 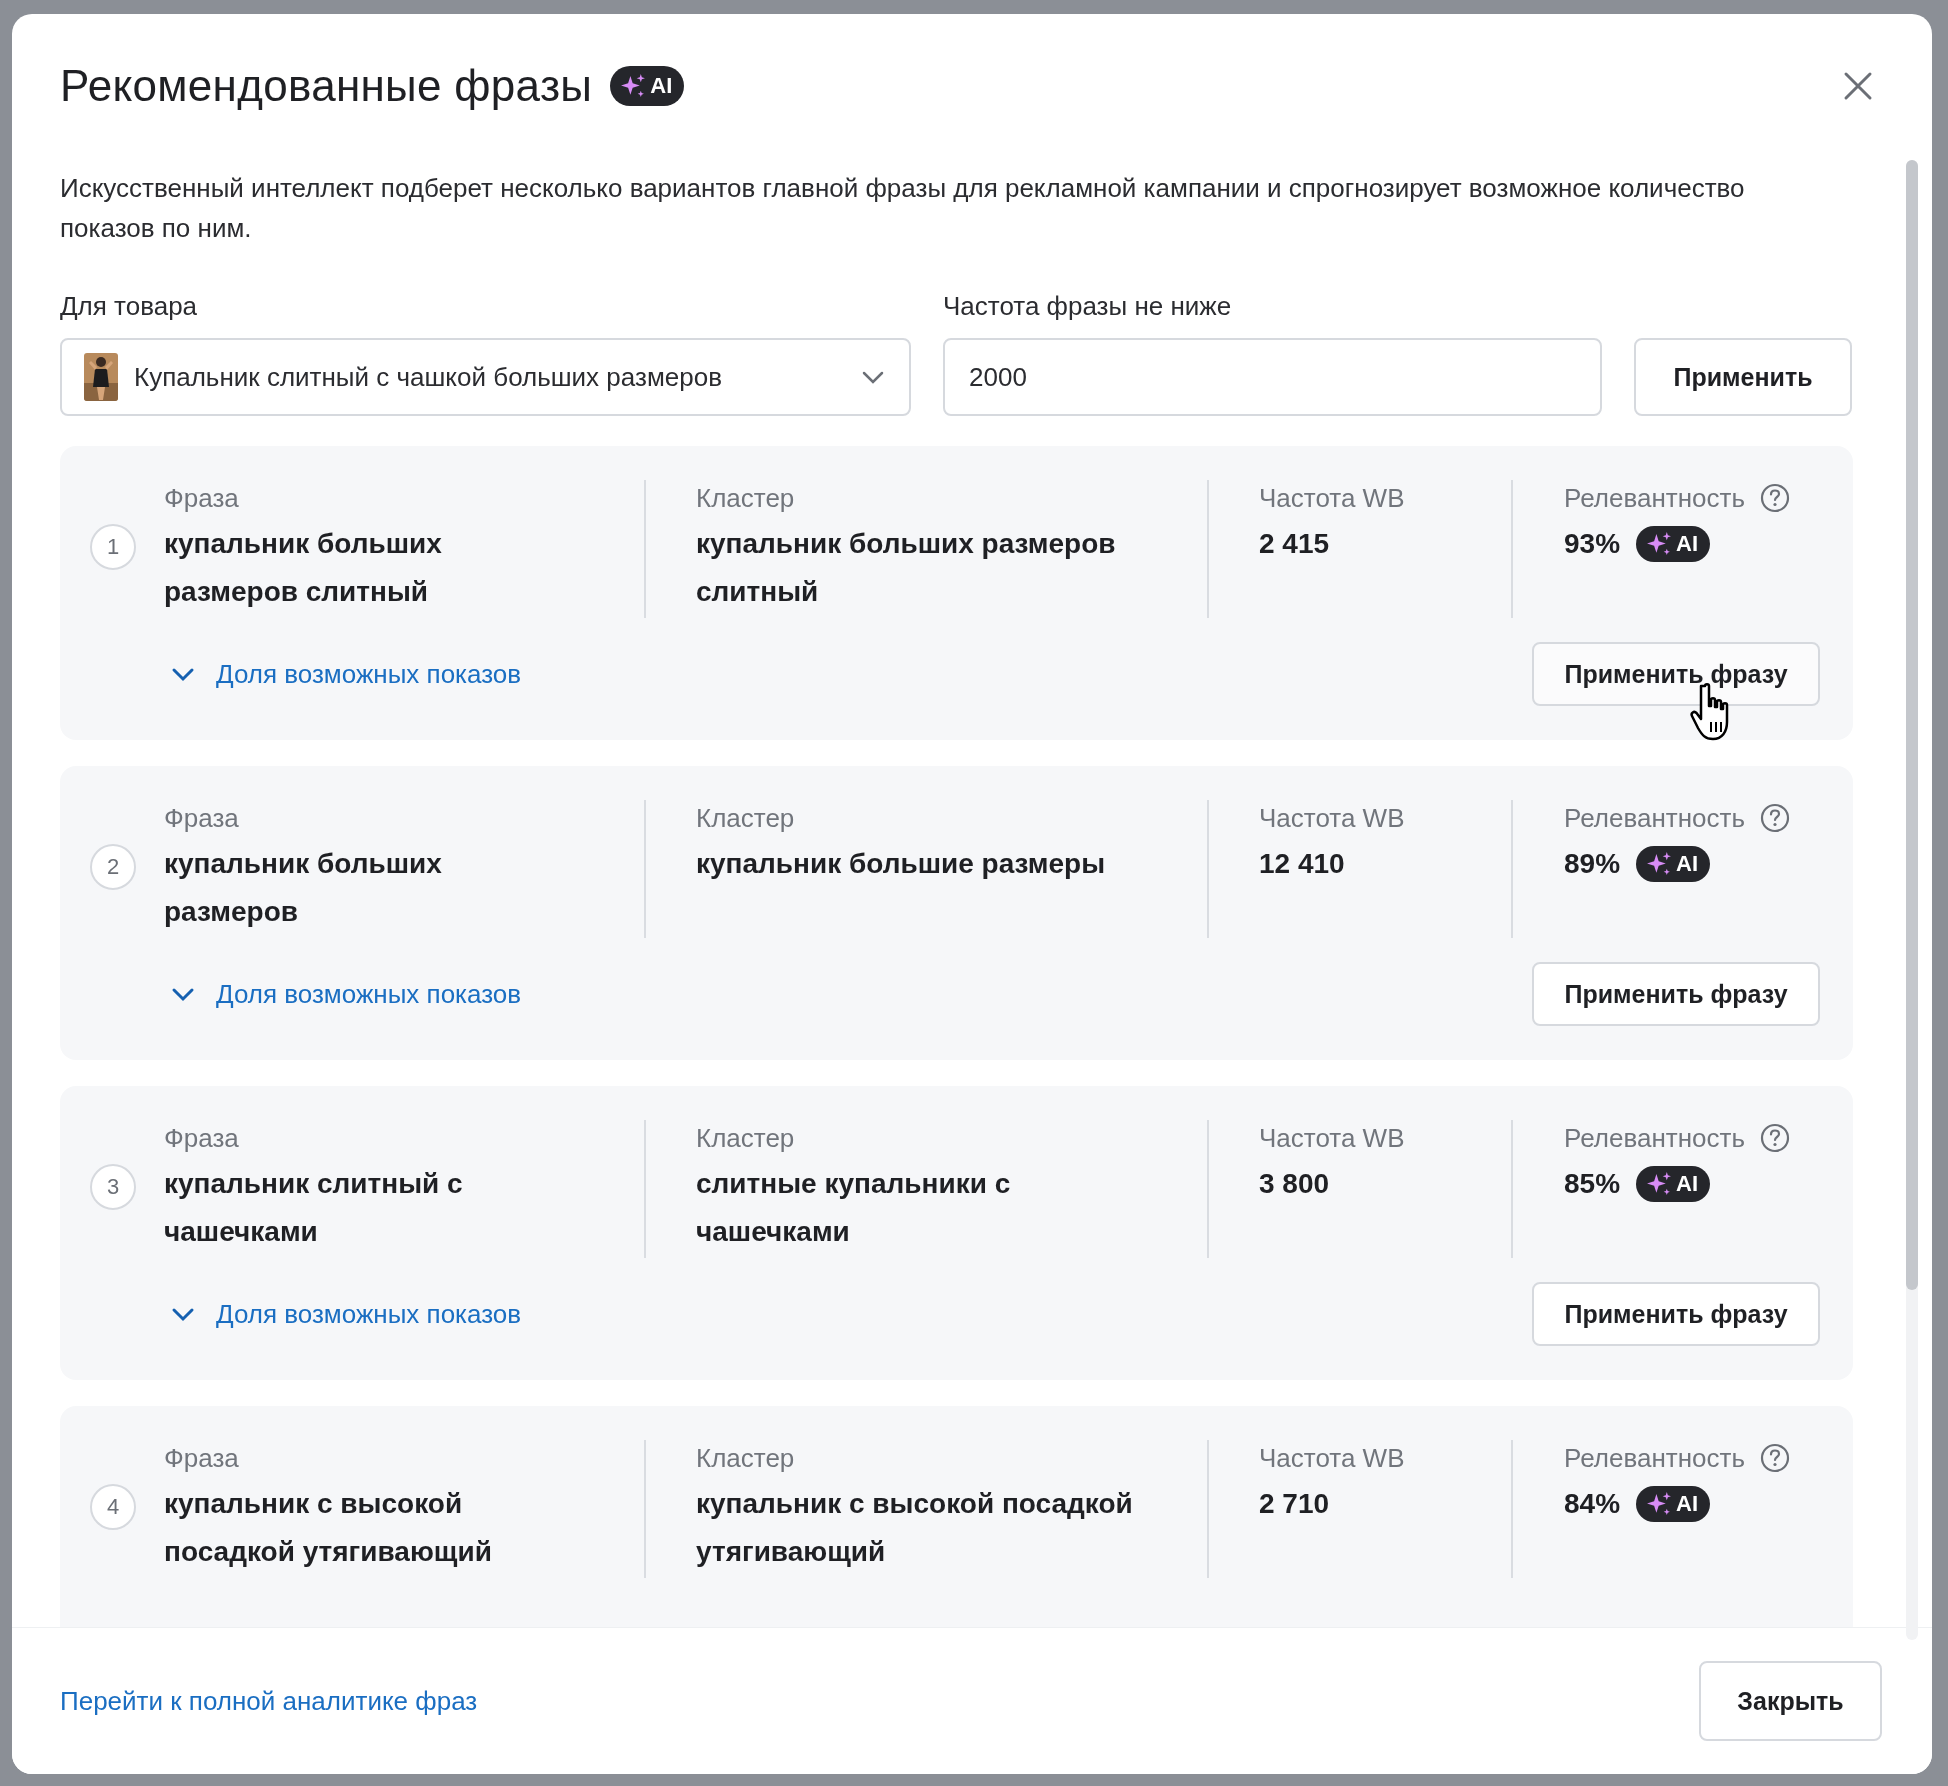 What do you see at coordinates (113, 1507) in the screenshot?
I see `number-badge: 4` at bounding box center [113, 1507].